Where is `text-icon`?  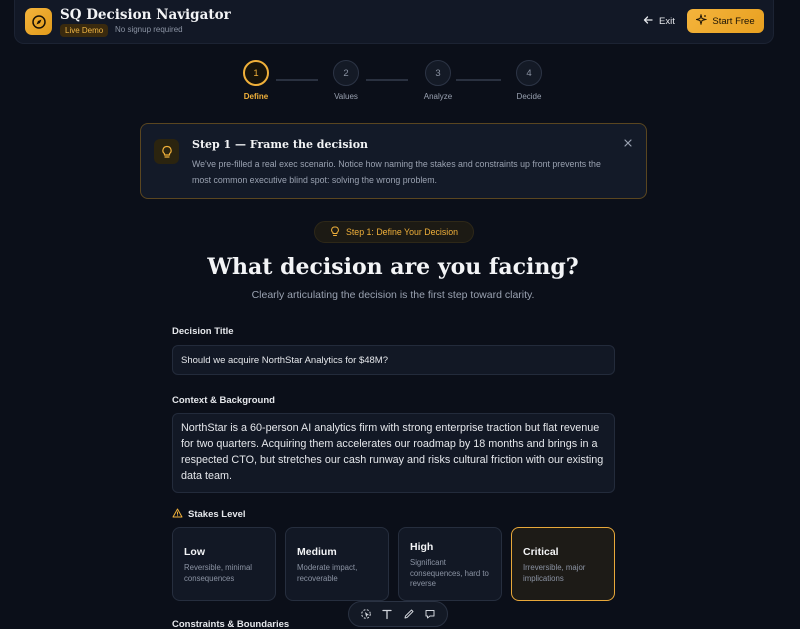
text-icon is located at coordinates (387, 614).